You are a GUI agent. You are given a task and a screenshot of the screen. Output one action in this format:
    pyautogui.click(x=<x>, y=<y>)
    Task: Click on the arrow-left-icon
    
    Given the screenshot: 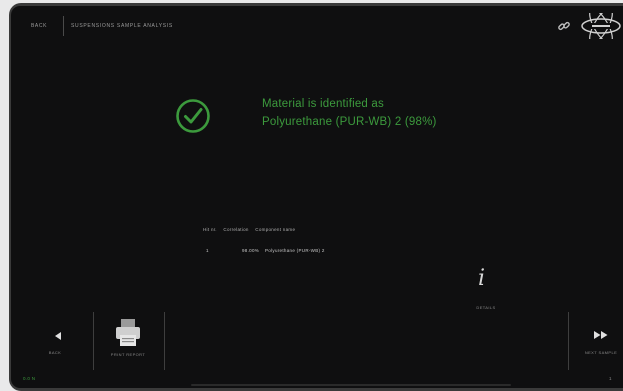 What is the action you would take?
    pyautogui.click(x=58, y=336)
    